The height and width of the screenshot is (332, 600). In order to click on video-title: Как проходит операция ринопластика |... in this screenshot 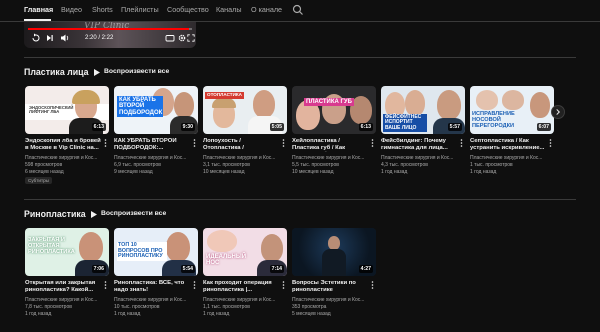, I will do `click(241, 287)`.